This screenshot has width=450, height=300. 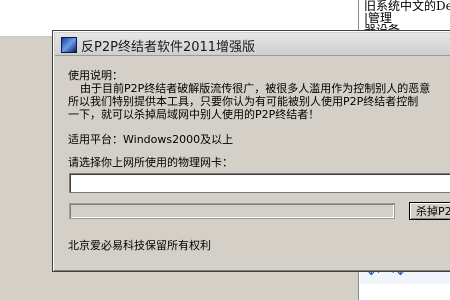 What do you see at coordinates (407, 6) in the screenshot?
I see `background-text-line: 旧系统中文的Dell` at bounding box center [407, 6].